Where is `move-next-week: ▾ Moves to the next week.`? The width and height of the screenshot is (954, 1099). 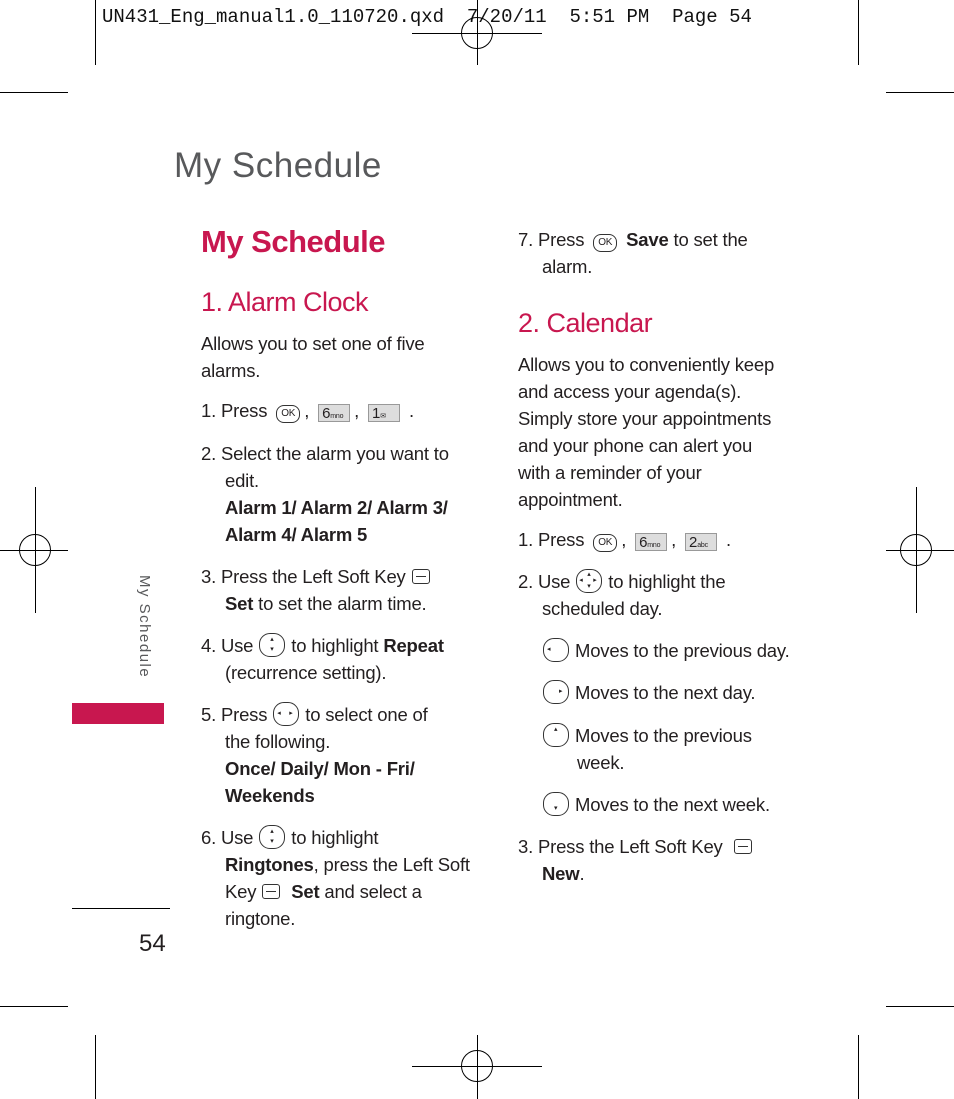
move-next-week: ▾ Moves to the next week. is located at coordinates (656, 804).